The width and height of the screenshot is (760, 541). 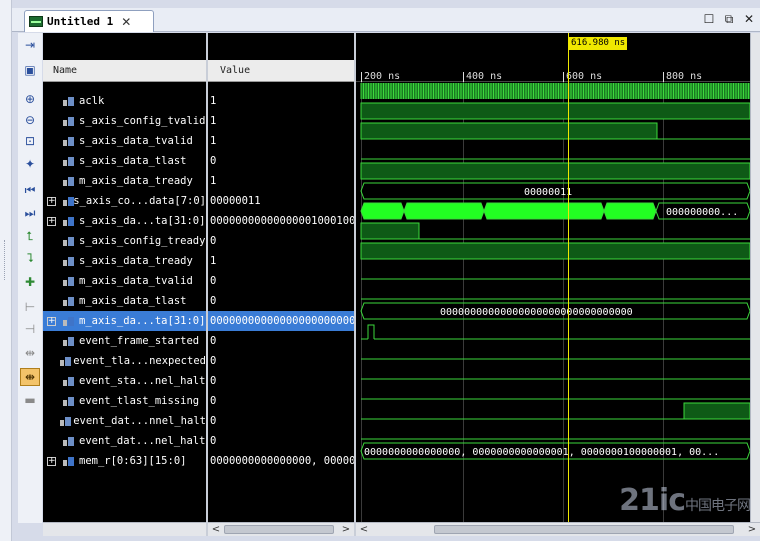 I want to click on signal-row: event_dat...nel_halt, so click(x=124, y=441).